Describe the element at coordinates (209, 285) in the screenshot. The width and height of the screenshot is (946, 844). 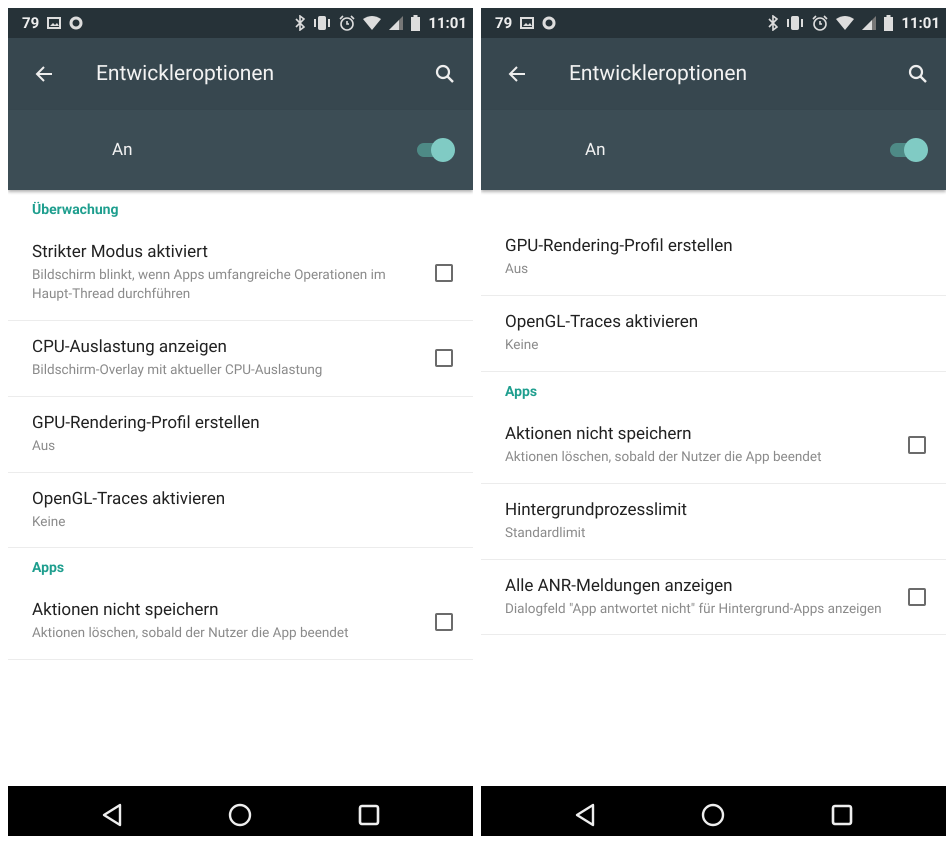
I see `setting-summary: Bildschirm blinkt, wenn Apps umfangreiche Operationen im Haupt-Thread durchführen` at that location.